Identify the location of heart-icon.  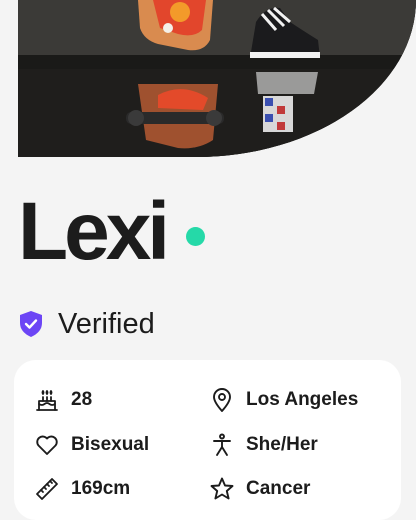
(47, 445).